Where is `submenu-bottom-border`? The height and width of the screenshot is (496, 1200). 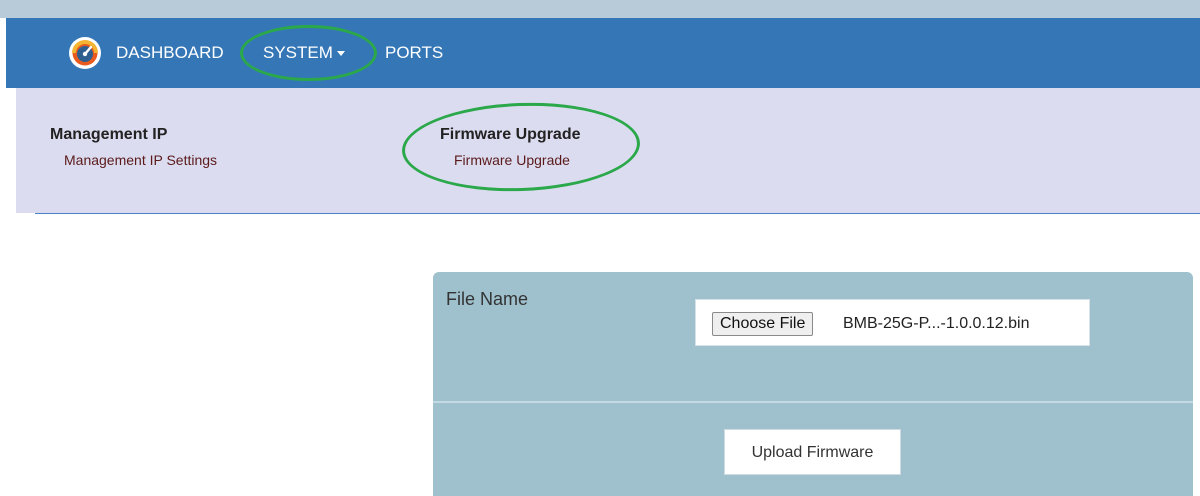 submenu-bottom-border is located at coordinates (617, 213).